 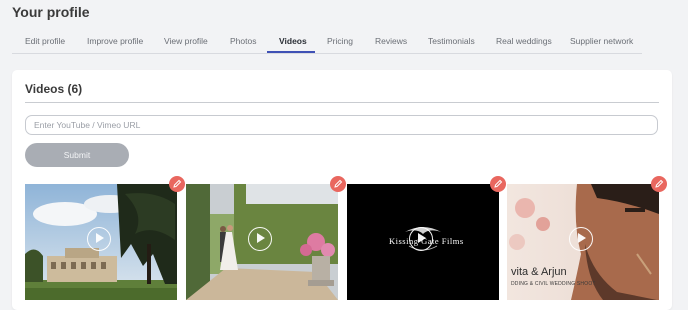 What do you see at coordinates (340, 41) in the screenshot?
I see `tab-pricing: Pricing` at bounding box center [340, 41].